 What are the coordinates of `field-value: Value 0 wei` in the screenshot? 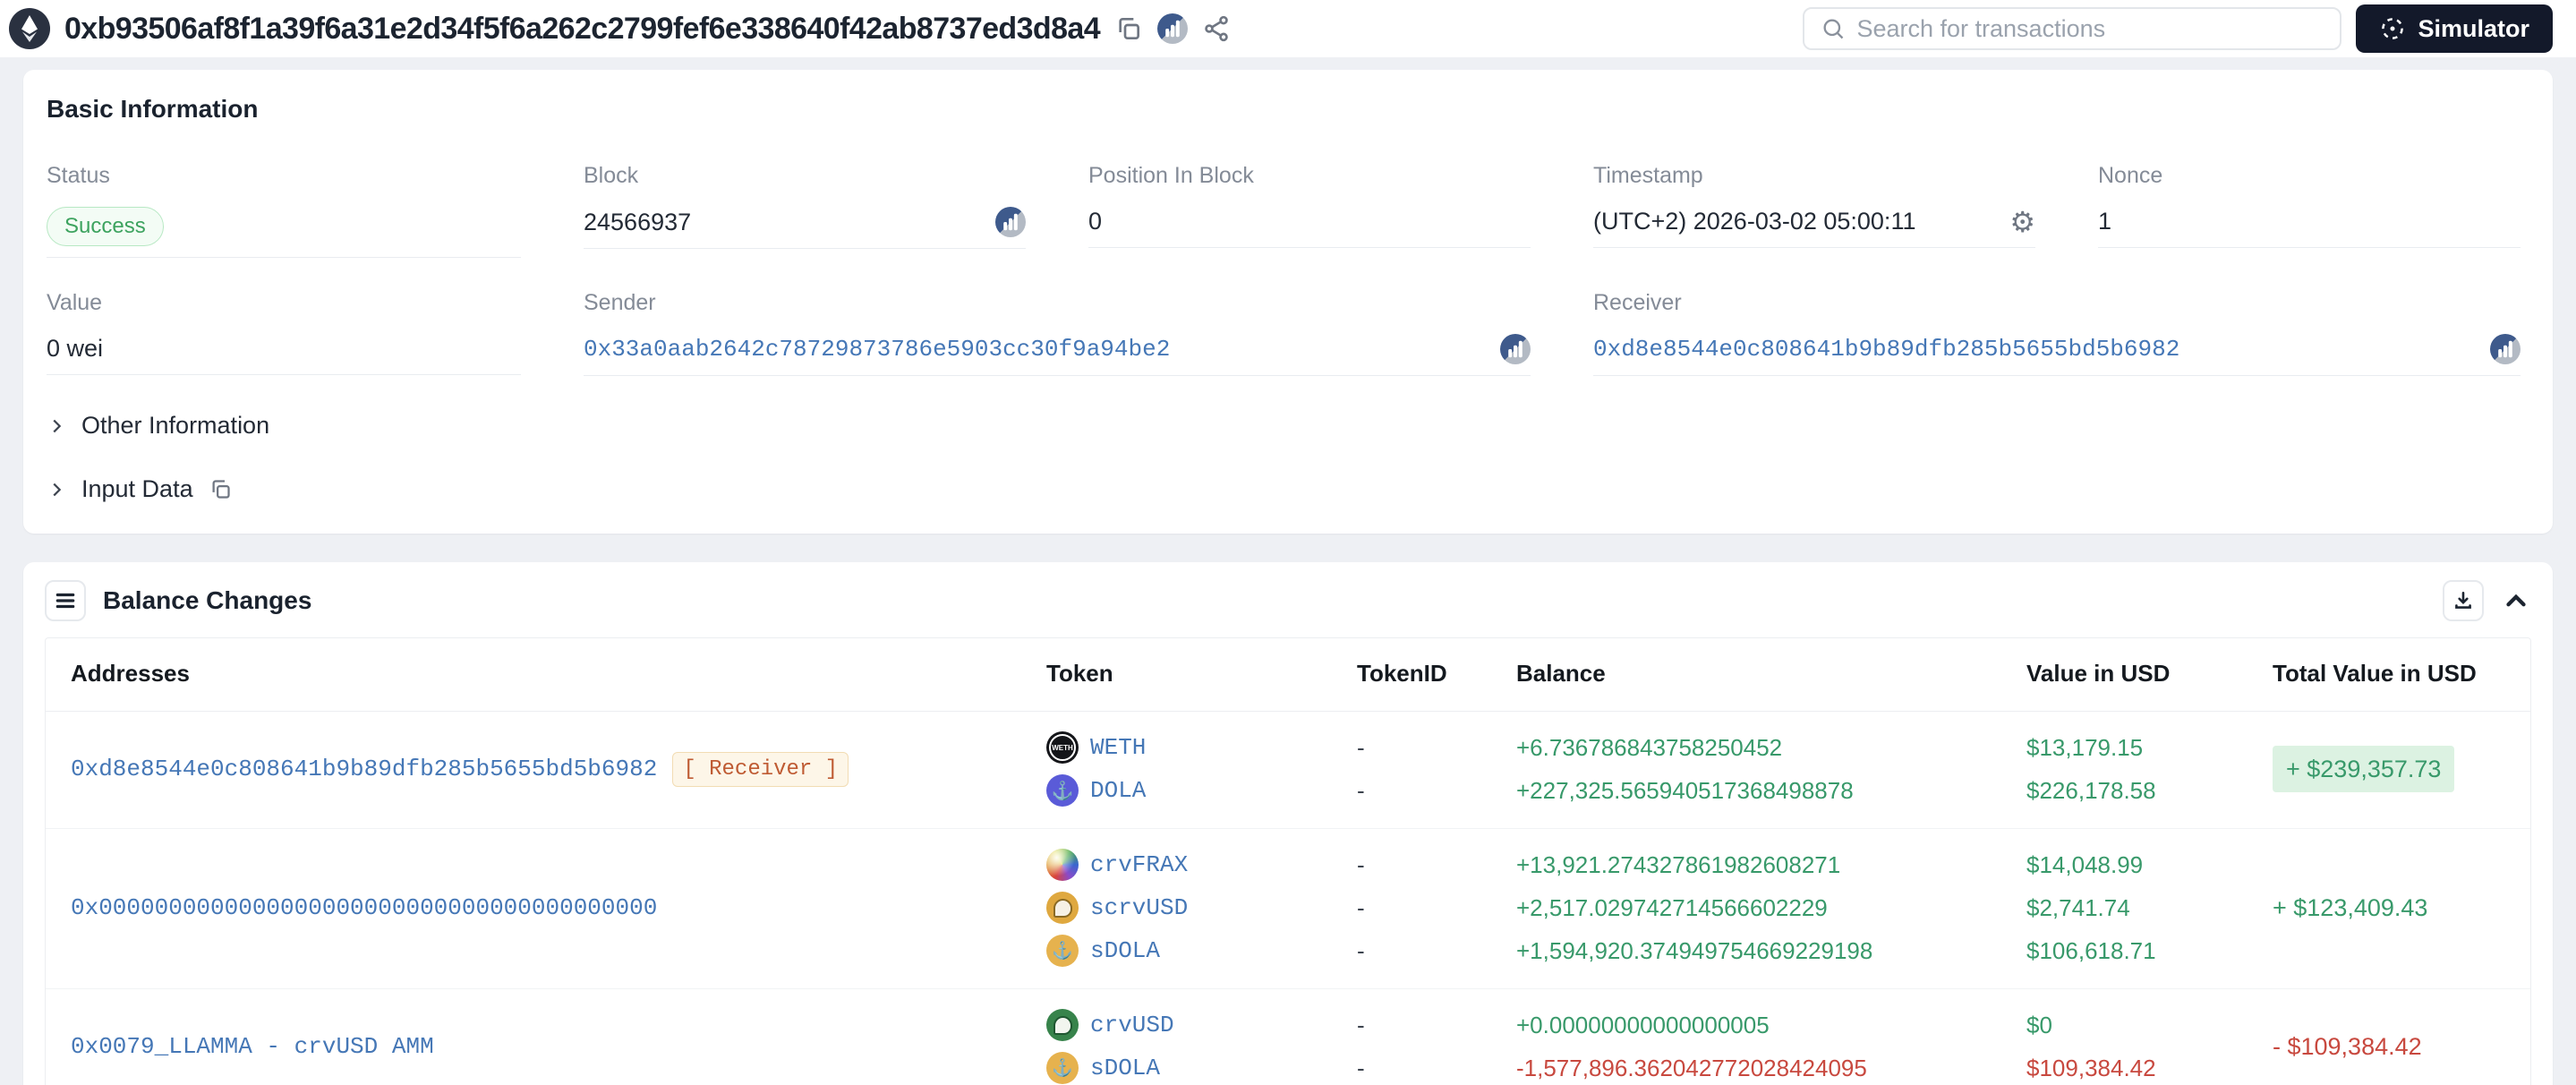 It's located at (315, 333).